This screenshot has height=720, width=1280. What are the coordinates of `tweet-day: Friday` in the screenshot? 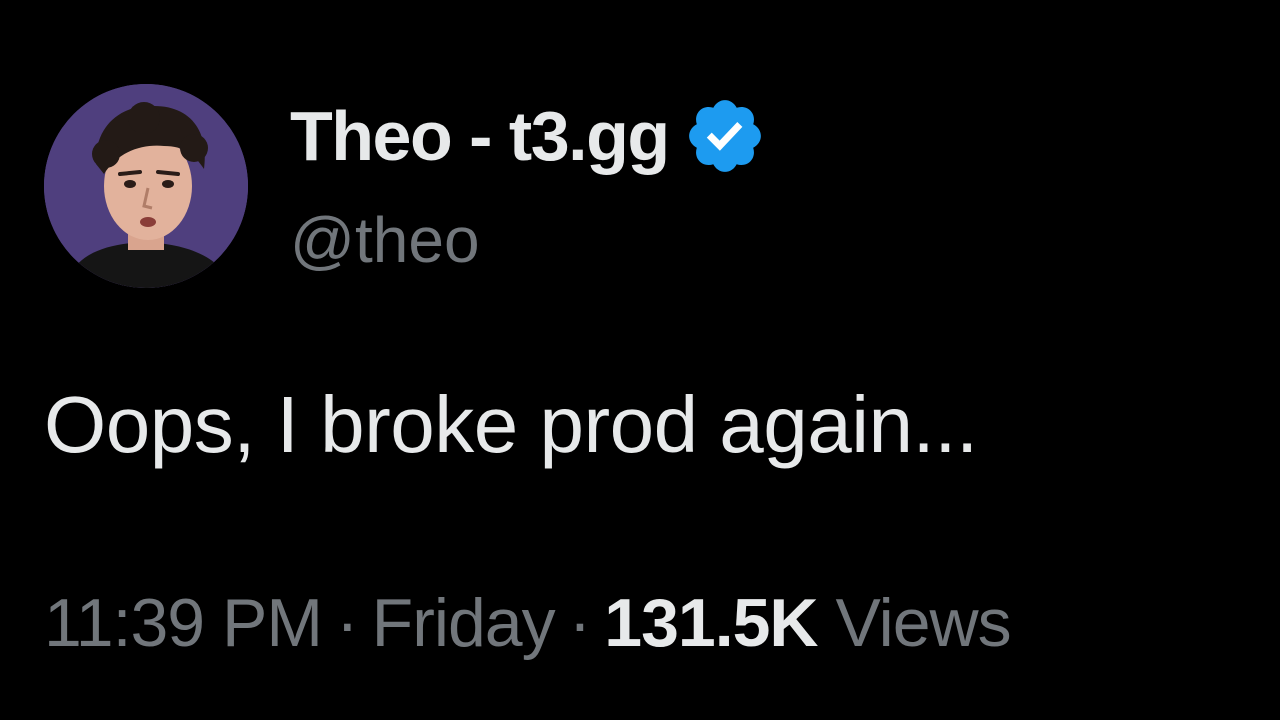 It's located at (464, 623).